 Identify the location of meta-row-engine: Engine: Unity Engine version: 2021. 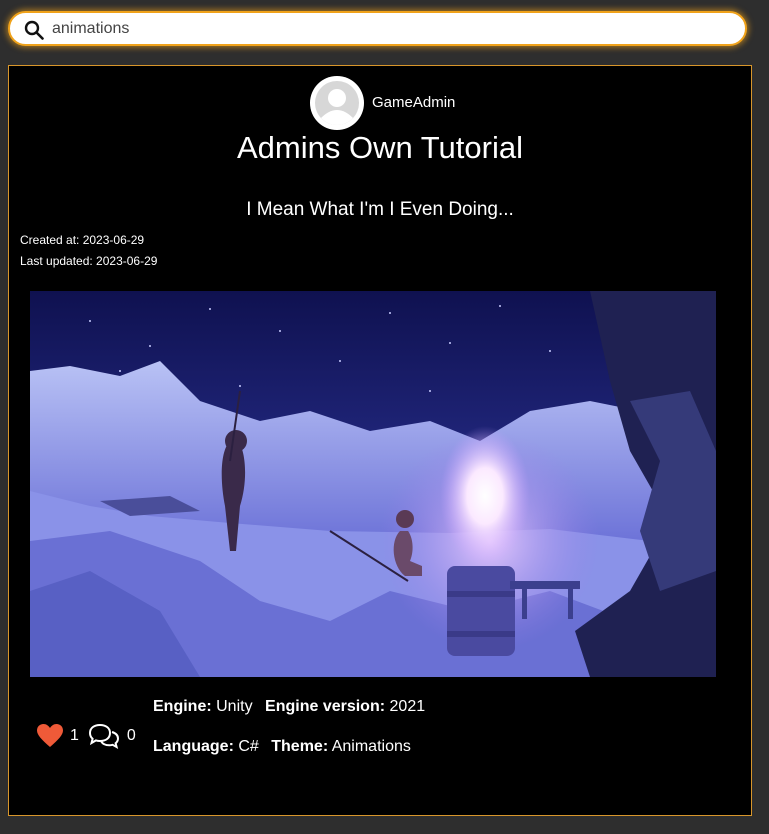
(293, 707).